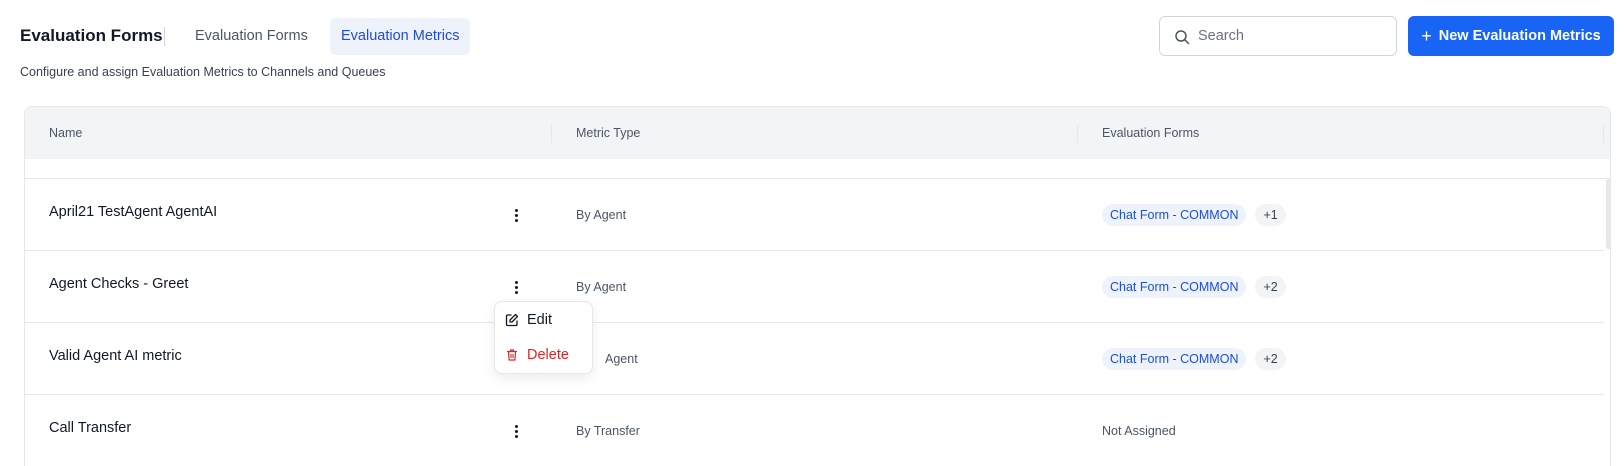  Describe the element at coordinates (164, 36) in the screenshot. I see `title-divider` at that location.